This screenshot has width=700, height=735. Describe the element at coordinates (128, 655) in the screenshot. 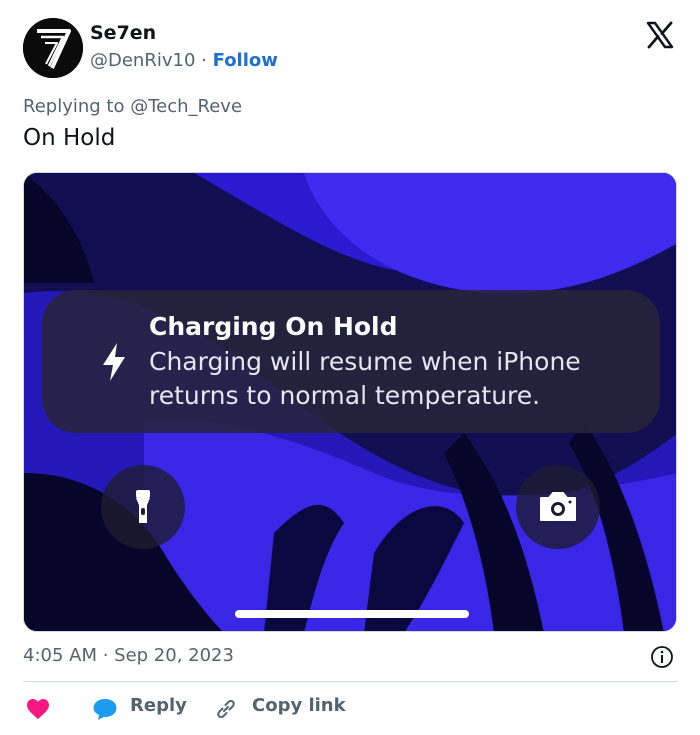

I see `tweet-timestamp: 4:05 AM · Sep 20, 2023` at that location.